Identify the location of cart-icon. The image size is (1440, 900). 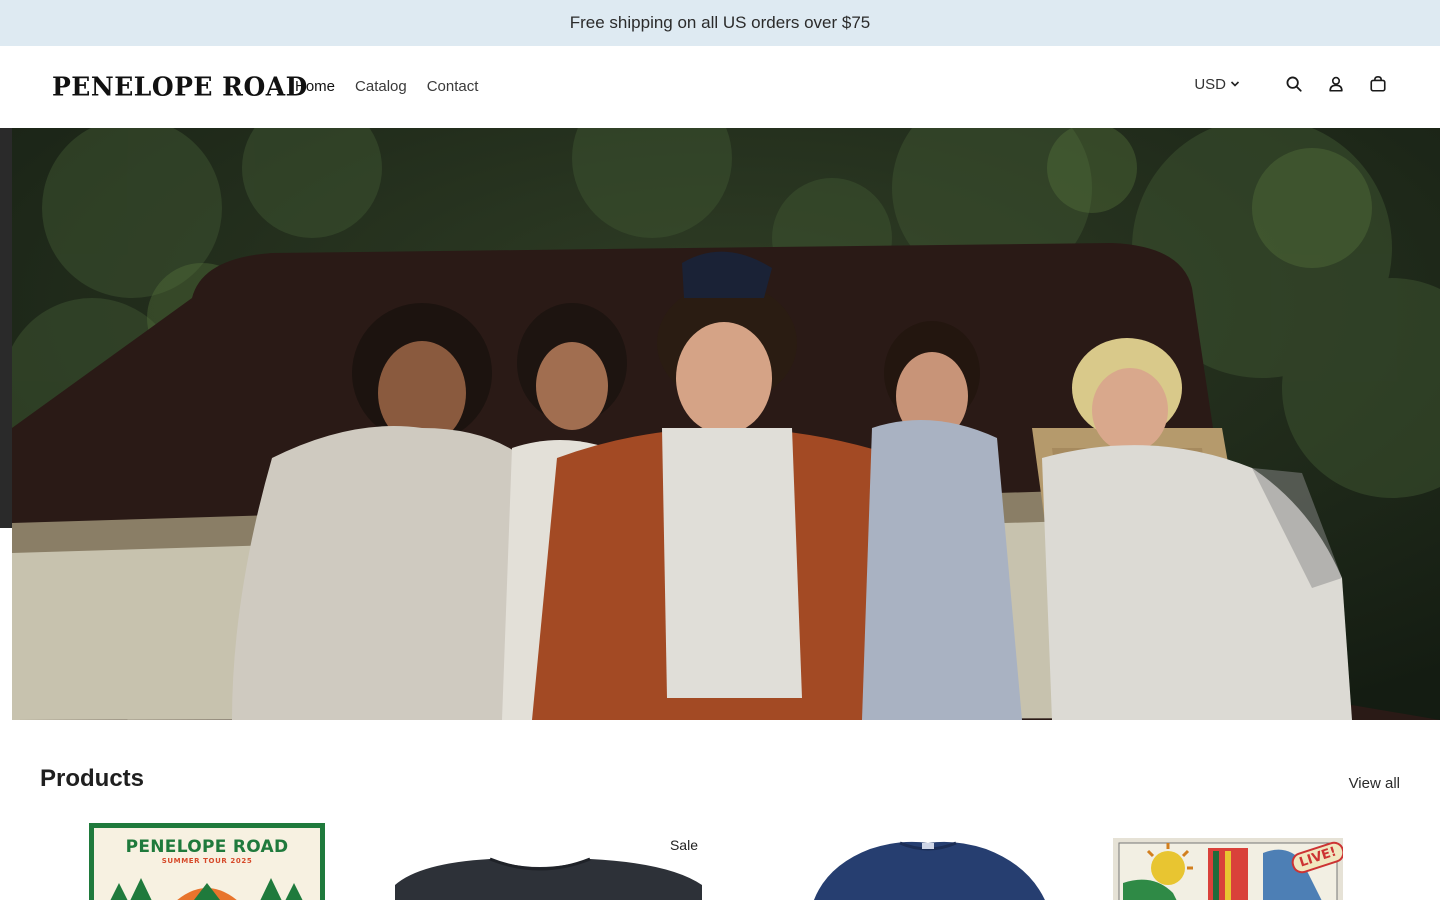
(1378, 83).